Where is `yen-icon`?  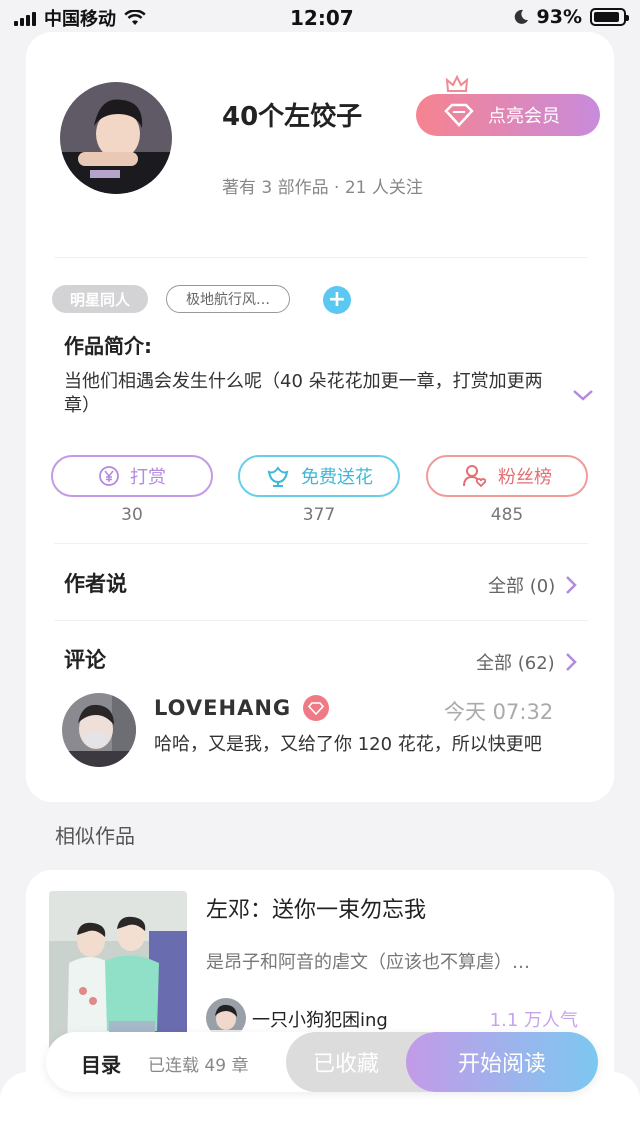
yen-icon is located at coordinates (109, 476).